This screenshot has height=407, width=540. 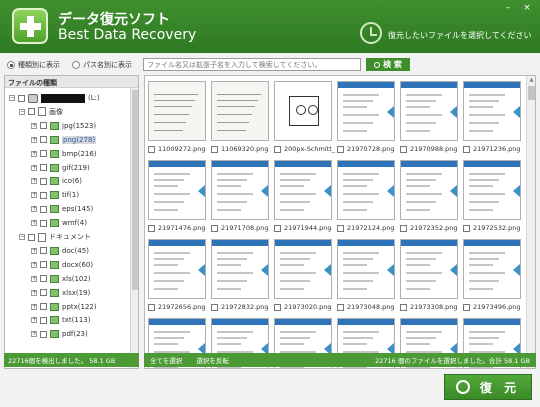 What do you see at coordinates (527, 8) in the screenshot?
I see `close-button: ×` at bounding box center [527, 8].